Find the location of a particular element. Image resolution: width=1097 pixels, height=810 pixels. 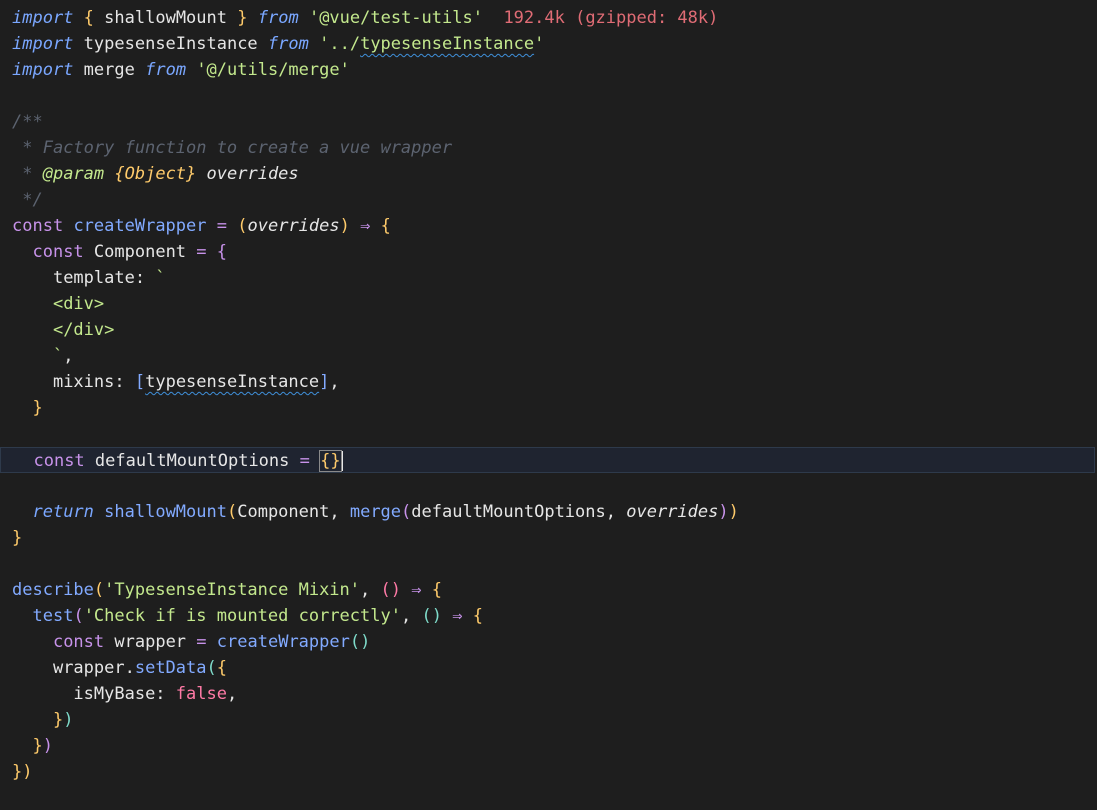

code-line-13: </div> is located at coordinates (548, 330).